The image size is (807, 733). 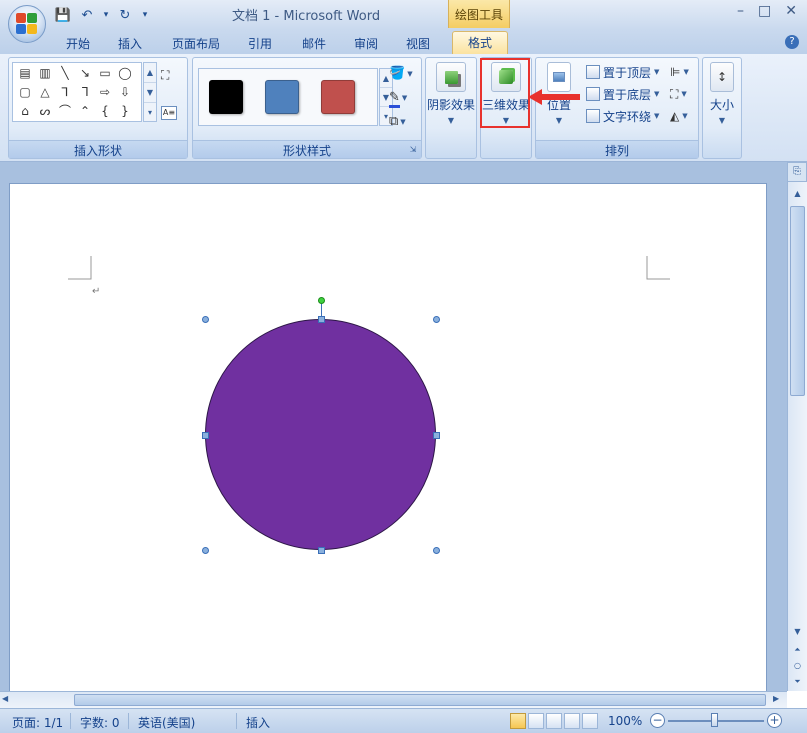 What do you see at coordinates (105, 111) in the screenshot?
I see `shape-gallery-item: {` at bounding box center [105, 111].